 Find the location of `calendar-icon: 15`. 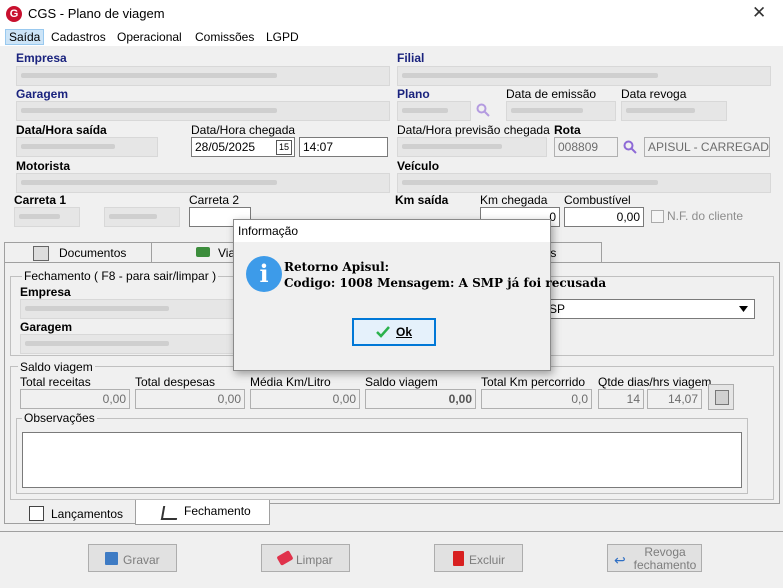

calendar-icon: 15 is located at coordinates (284, 147).